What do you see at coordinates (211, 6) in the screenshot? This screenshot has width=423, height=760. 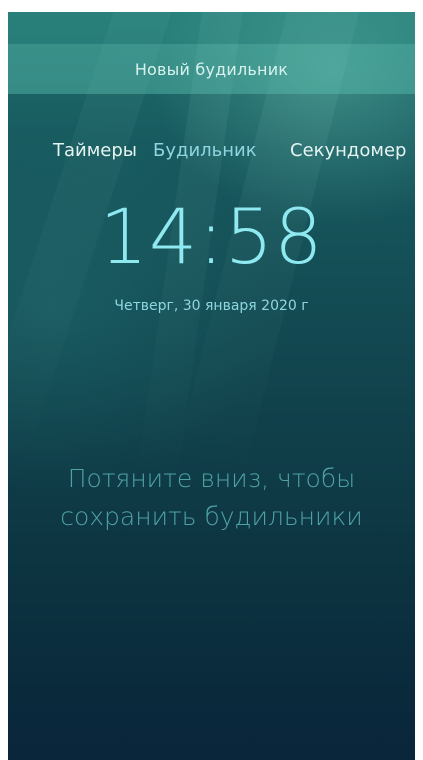 I see `device-frame-top` at bounding box center [211, 6].